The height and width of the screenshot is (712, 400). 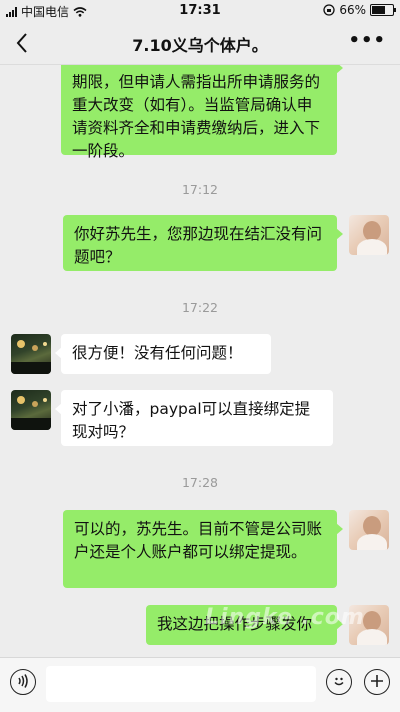 I want to click on emoji-icon, so click(x=339, y=681).